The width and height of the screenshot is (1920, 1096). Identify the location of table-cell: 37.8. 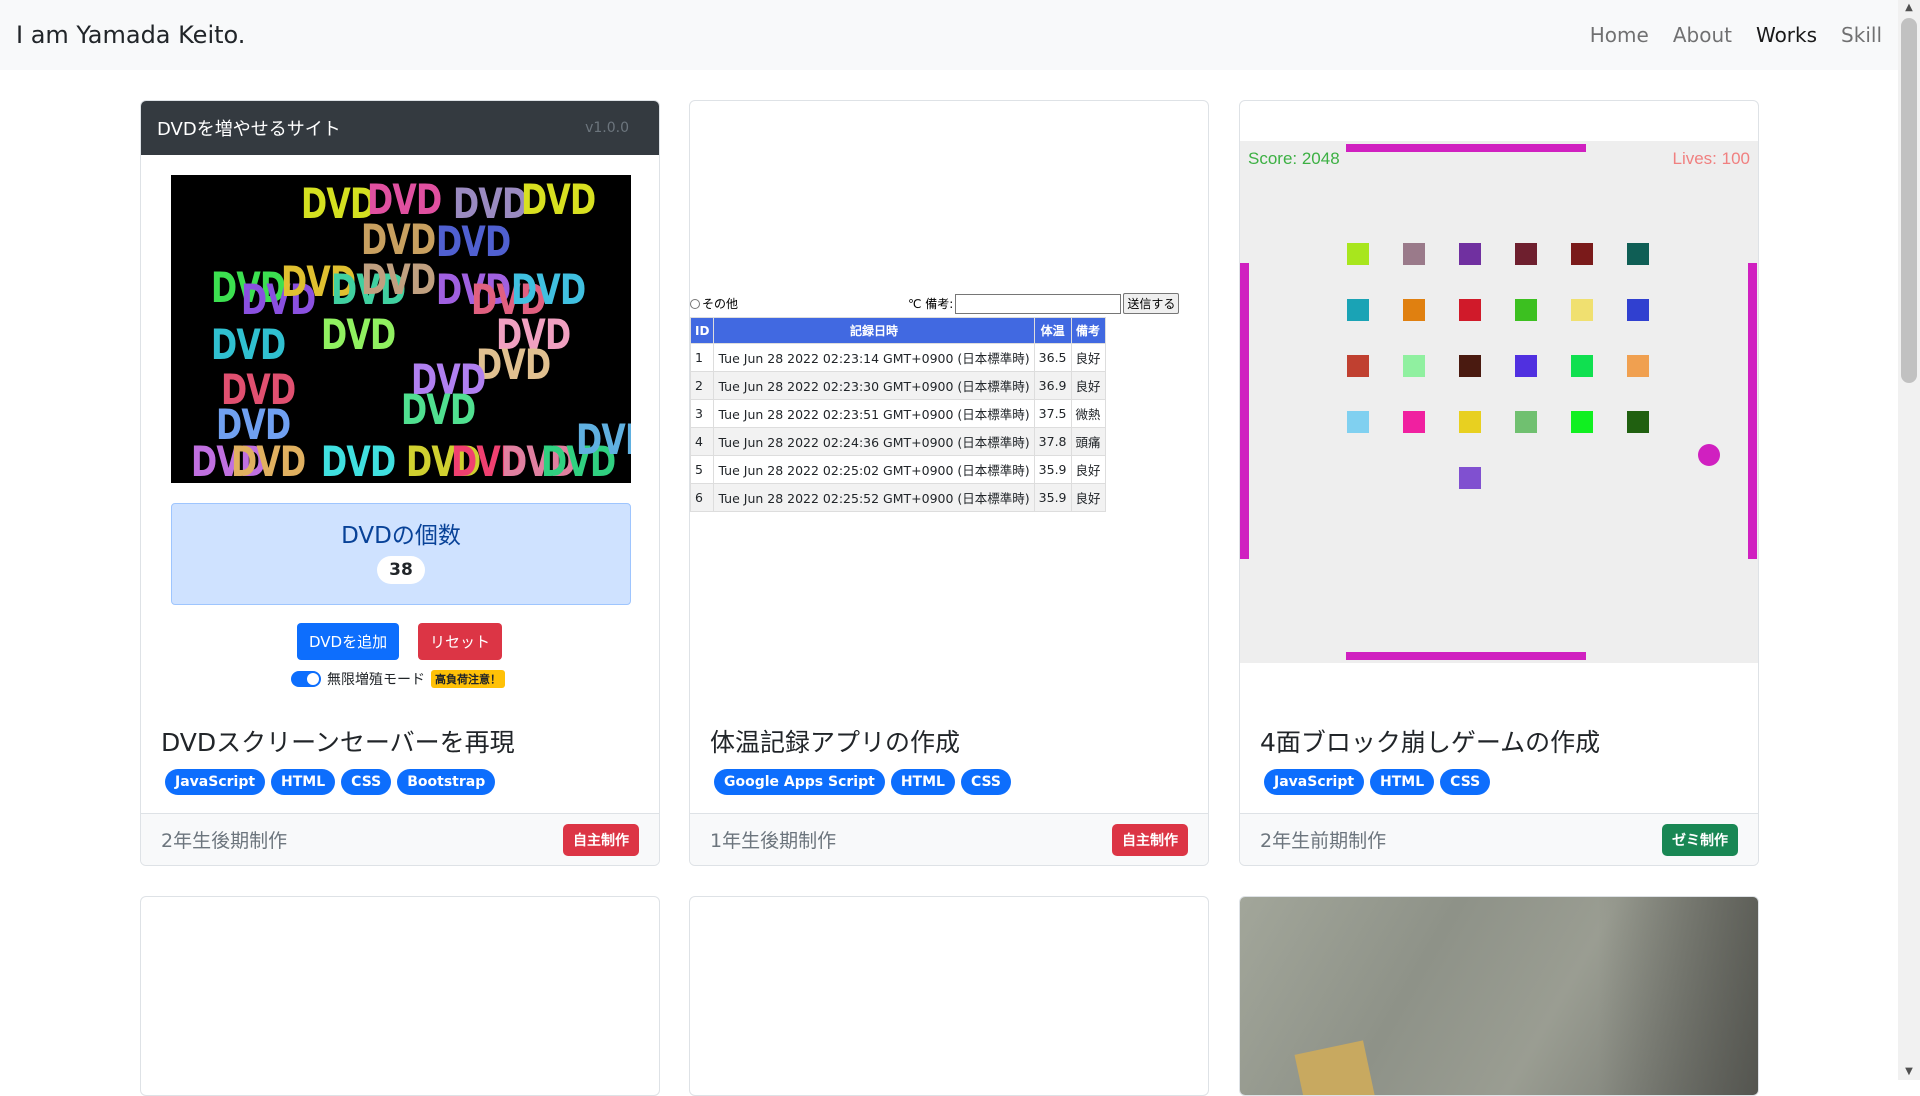
(1052, 441).